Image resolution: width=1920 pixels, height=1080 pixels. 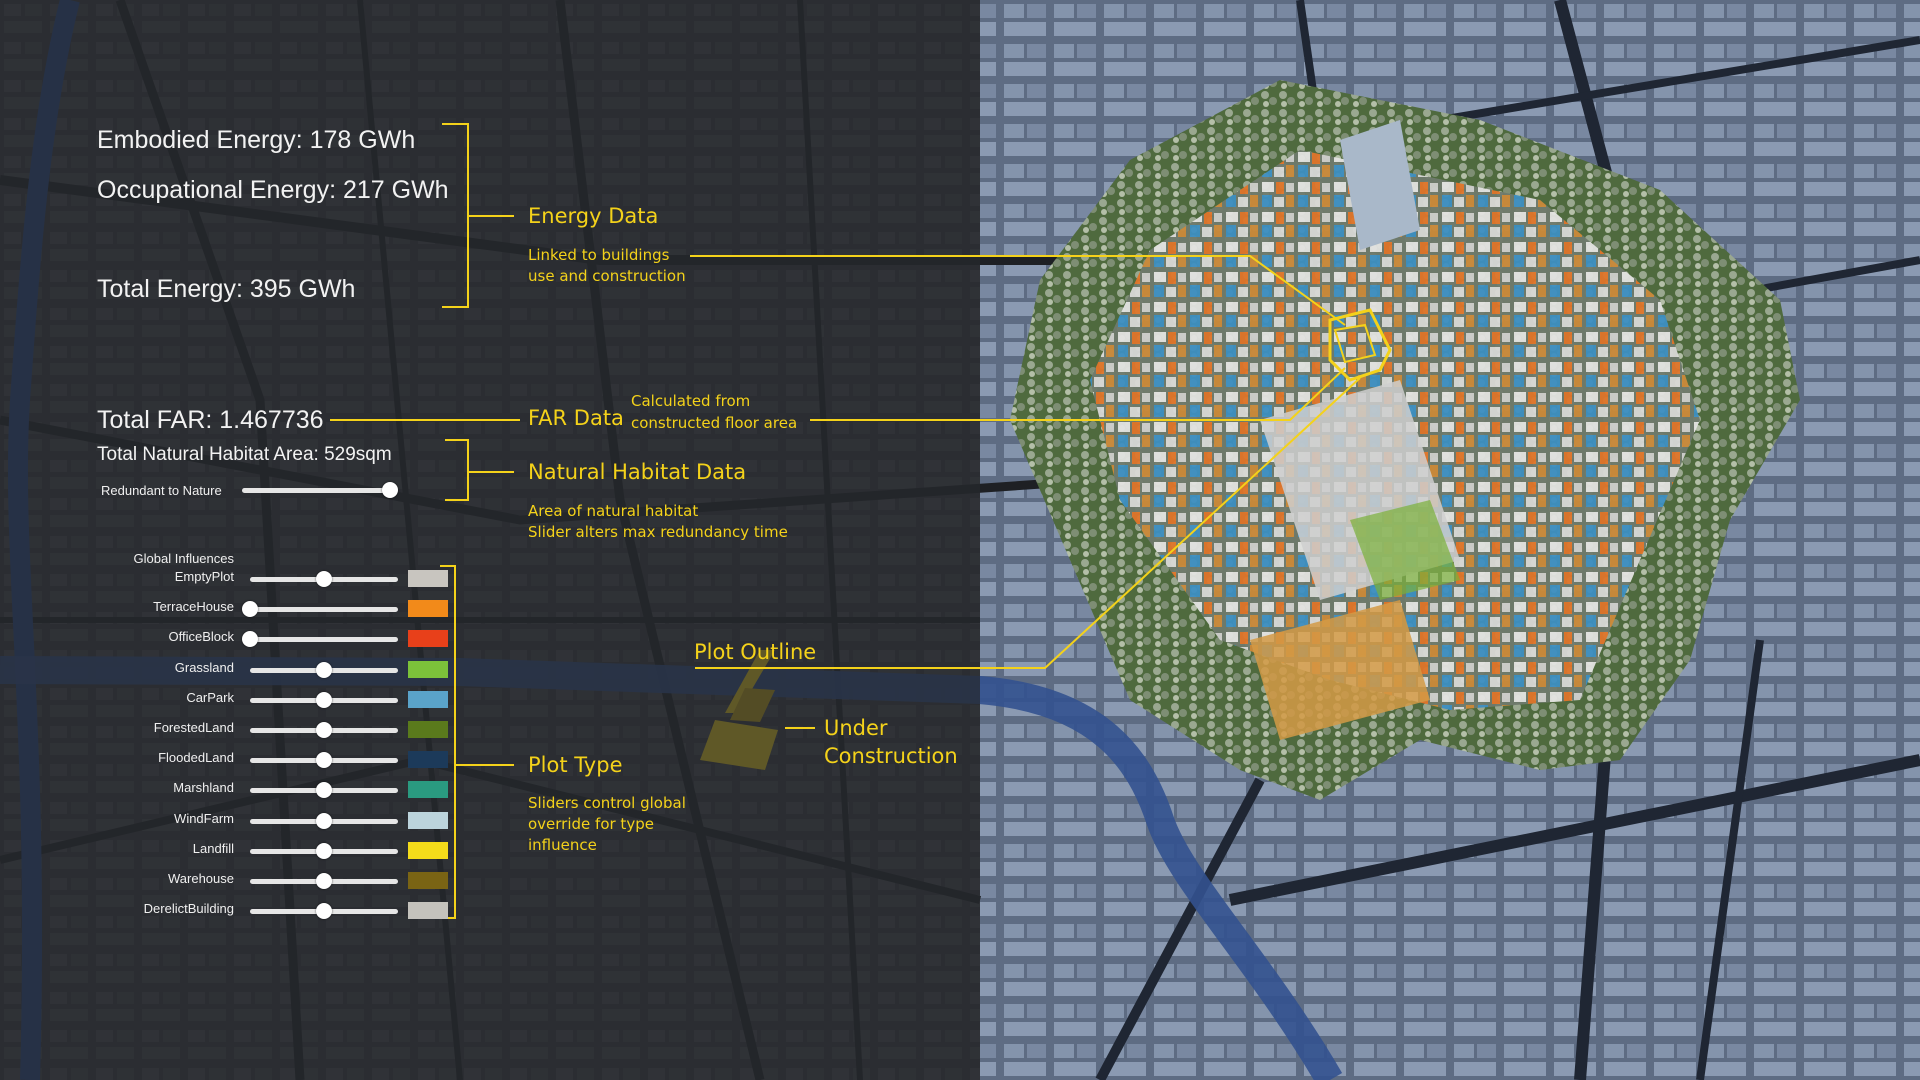 What do you see at coordinates (658, 532) in the screenshot?
I see `habitat-note-line-2: Slider alters max redundancy time` at bounding box center [658, 532].